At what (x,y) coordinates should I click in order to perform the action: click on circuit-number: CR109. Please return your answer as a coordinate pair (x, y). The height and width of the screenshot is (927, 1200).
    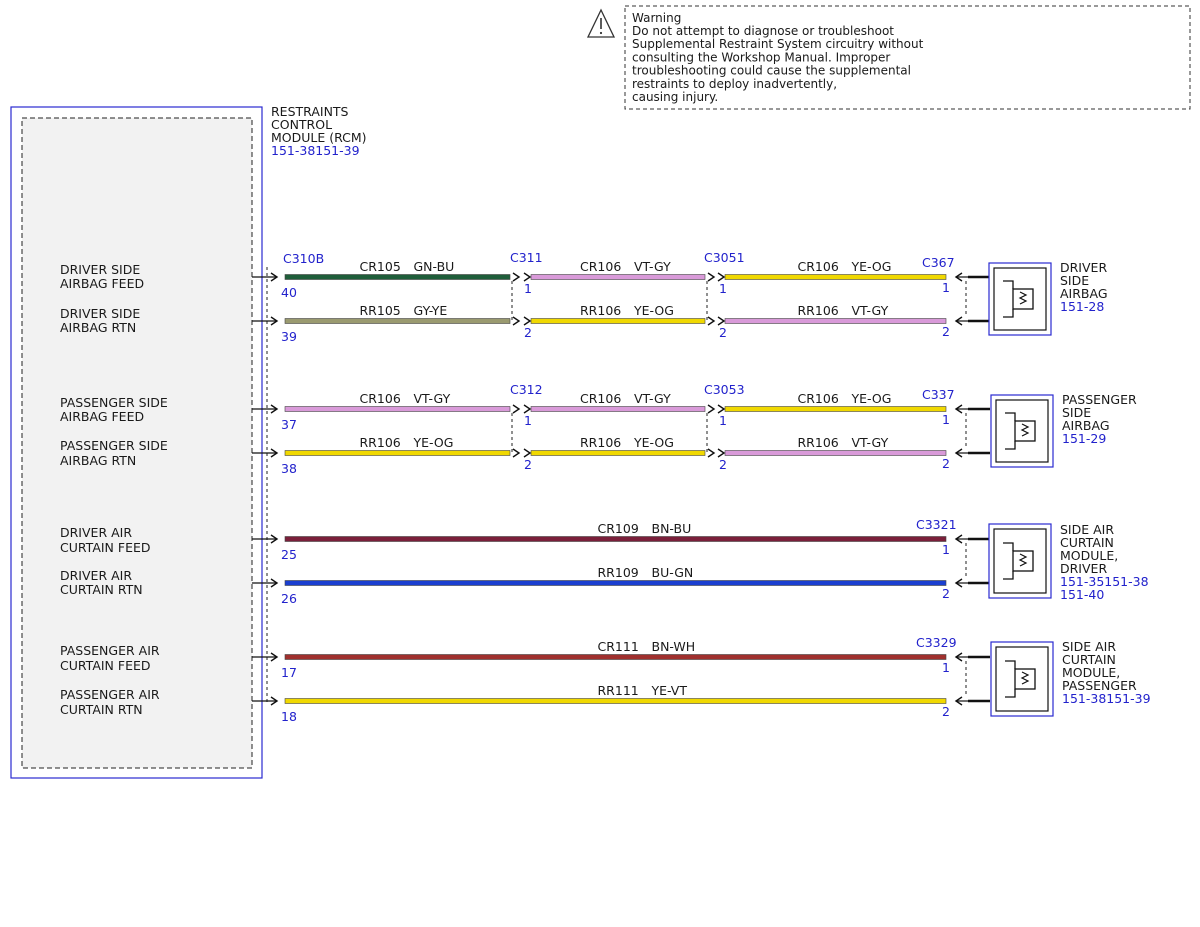
    Looking at the image, I should click on (618, 528).